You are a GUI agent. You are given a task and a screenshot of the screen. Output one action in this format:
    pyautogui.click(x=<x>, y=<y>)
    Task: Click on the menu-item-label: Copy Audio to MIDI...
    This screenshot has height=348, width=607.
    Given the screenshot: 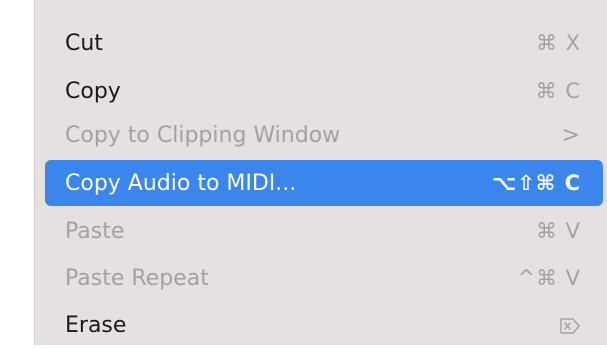 What is the action you would take?
    pyautogui.click(x=181, y=183)
    